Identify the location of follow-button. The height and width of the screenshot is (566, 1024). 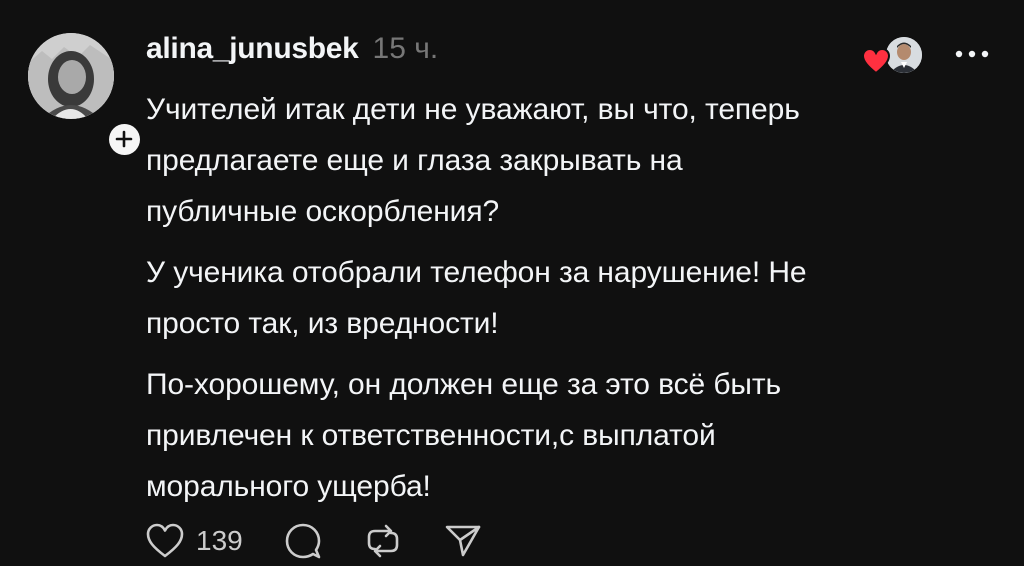
(124, 139).